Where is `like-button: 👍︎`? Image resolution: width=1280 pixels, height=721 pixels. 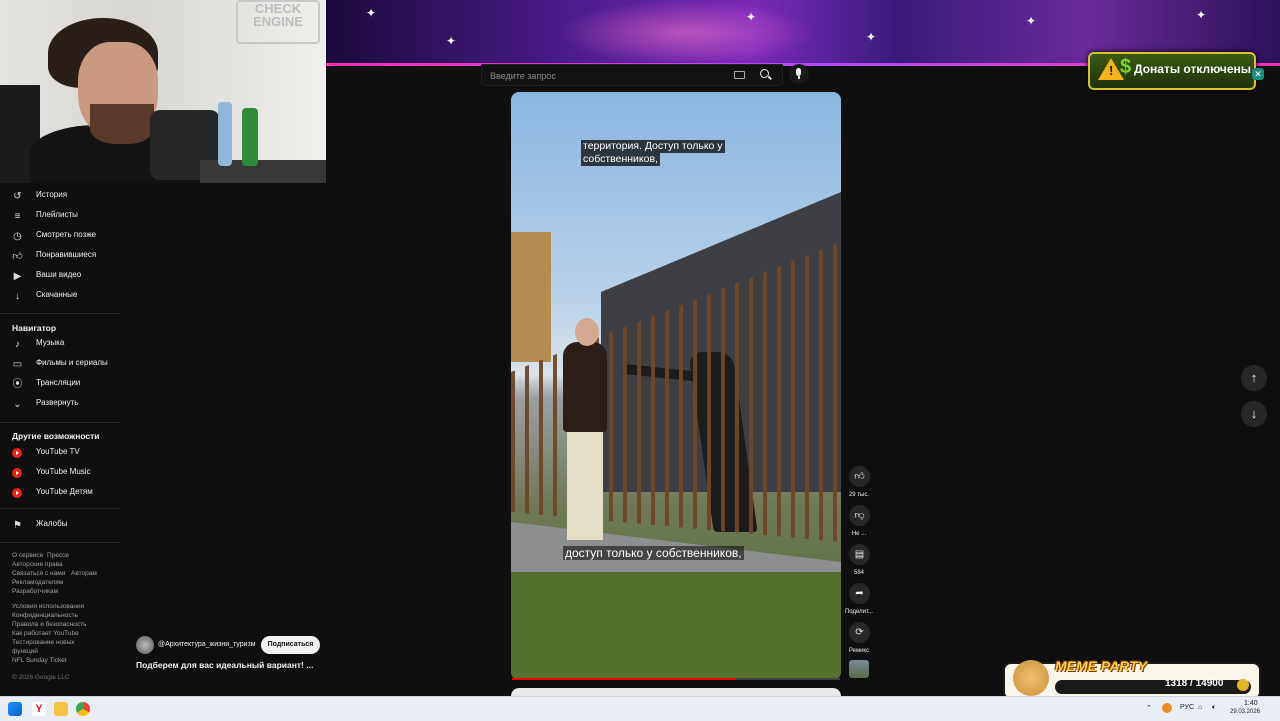
like-button: 👍︎ is located at coordinates (859, 476).